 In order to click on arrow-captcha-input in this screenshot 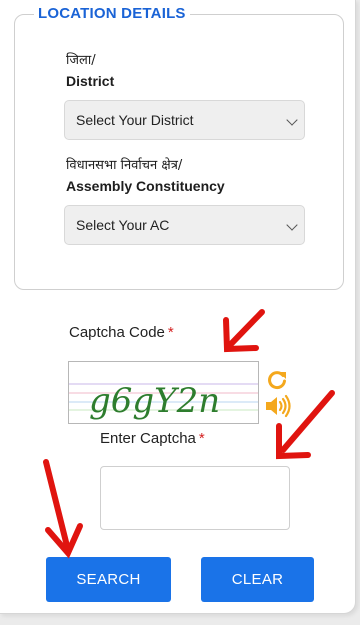, I will do `click(307, 421)`.